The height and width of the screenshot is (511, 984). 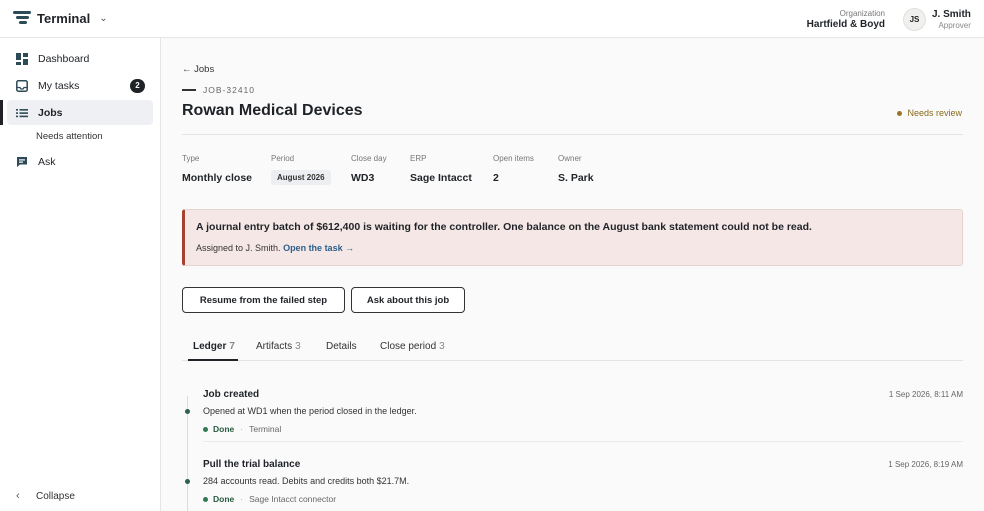 I want to click on user-menu: J. Smith Approver, so click(x=951, y=20).